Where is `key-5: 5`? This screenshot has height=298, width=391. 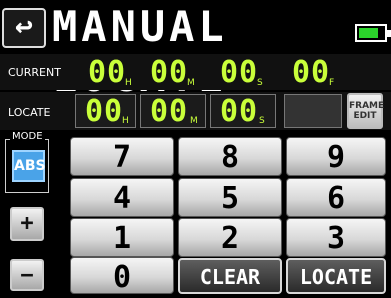
key-5: 5 is located at coordinates (230, 197).